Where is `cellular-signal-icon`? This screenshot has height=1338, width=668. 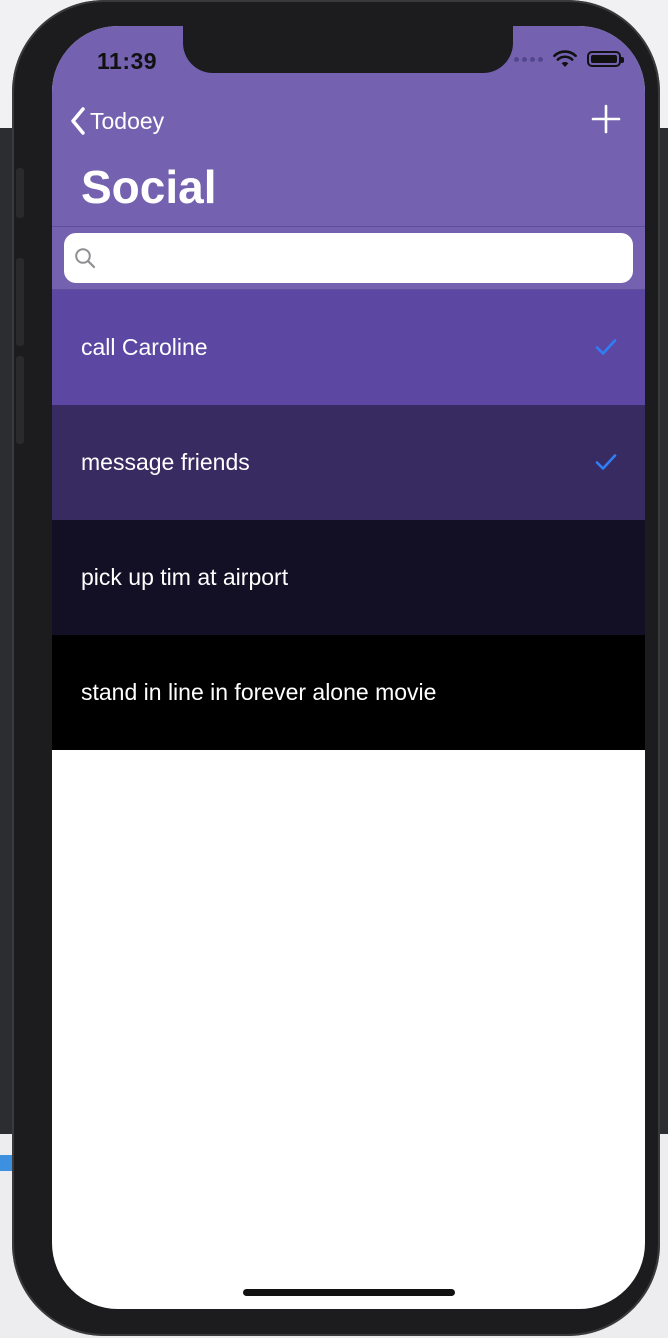 cellular-signal-icon is located at coordinates (528, 59).